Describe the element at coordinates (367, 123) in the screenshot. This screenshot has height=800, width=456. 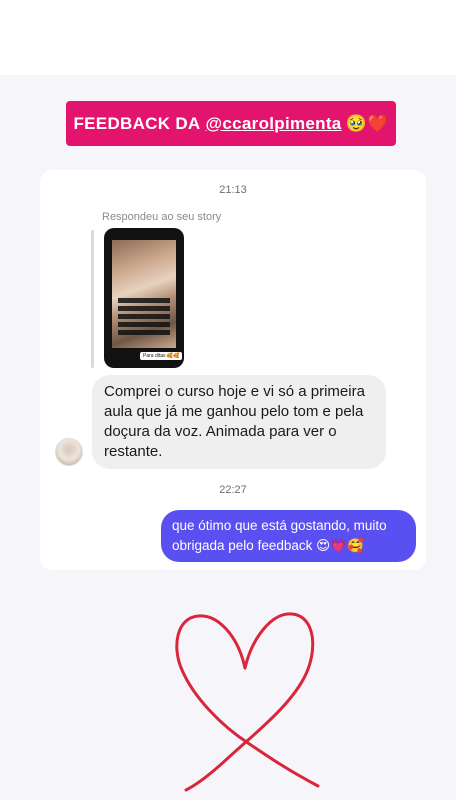
I see `banner-emoji: 🥹❤️` at that location.